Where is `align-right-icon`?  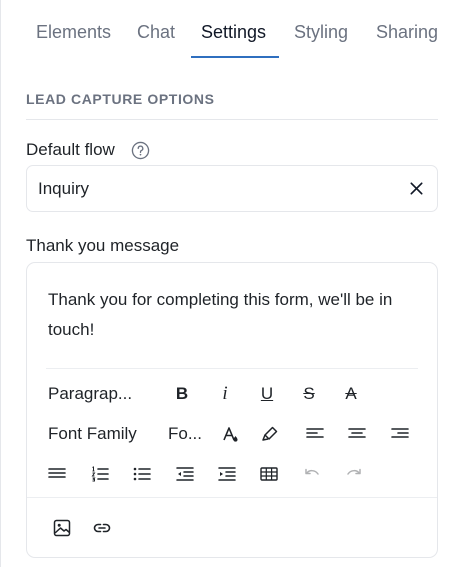 align-right-icon is located at coordinates (400, 433).